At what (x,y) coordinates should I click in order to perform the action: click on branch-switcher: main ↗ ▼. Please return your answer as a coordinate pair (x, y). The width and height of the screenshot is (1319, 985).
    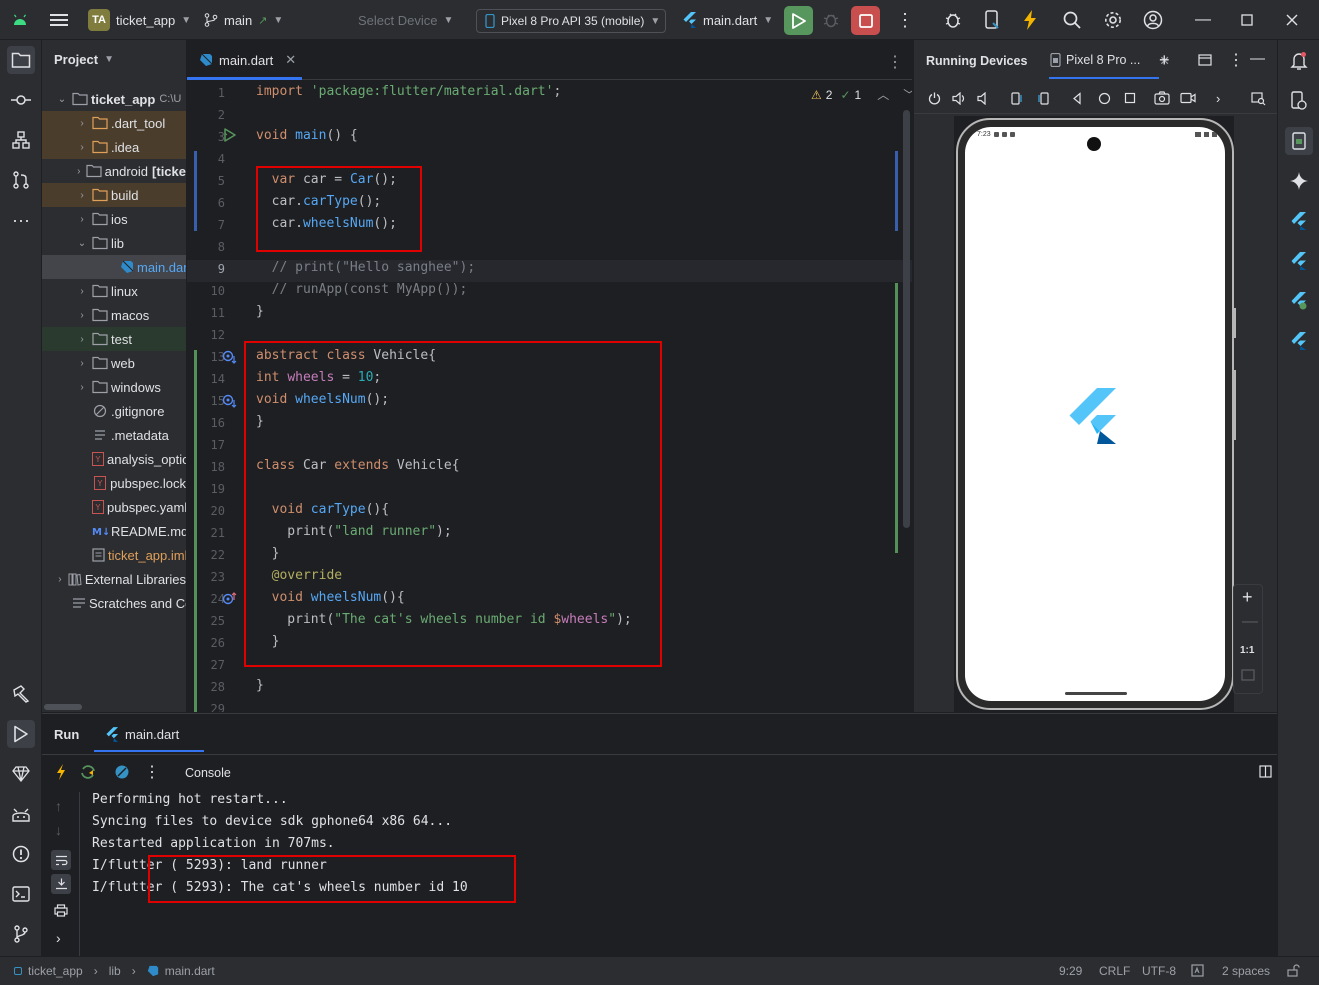
    Looking at the image, I should click on (243, 20).